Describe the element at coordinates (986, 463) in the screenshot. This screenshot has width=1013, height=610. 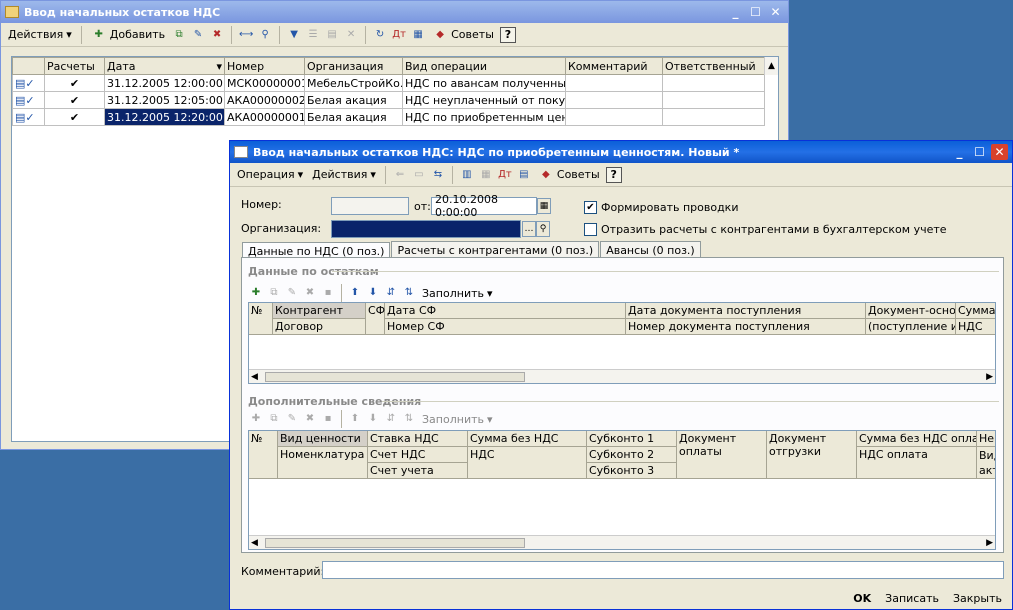
I see `col-header-type: Видакт` at that location.